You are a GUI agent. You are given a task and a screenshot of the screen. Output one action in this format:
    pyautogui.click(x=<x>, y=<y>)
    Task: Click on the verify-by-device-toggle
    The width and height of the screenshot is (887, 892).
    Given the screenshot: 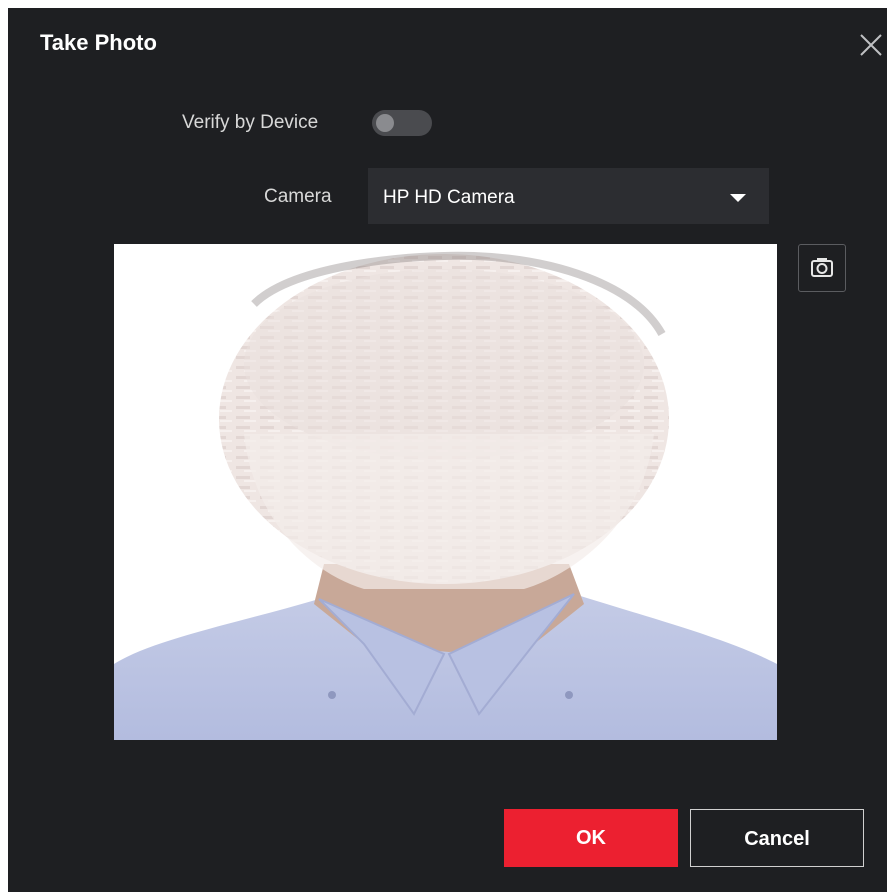 What is the action you would take?
    pyautogui.click(x=402, y=123)
    